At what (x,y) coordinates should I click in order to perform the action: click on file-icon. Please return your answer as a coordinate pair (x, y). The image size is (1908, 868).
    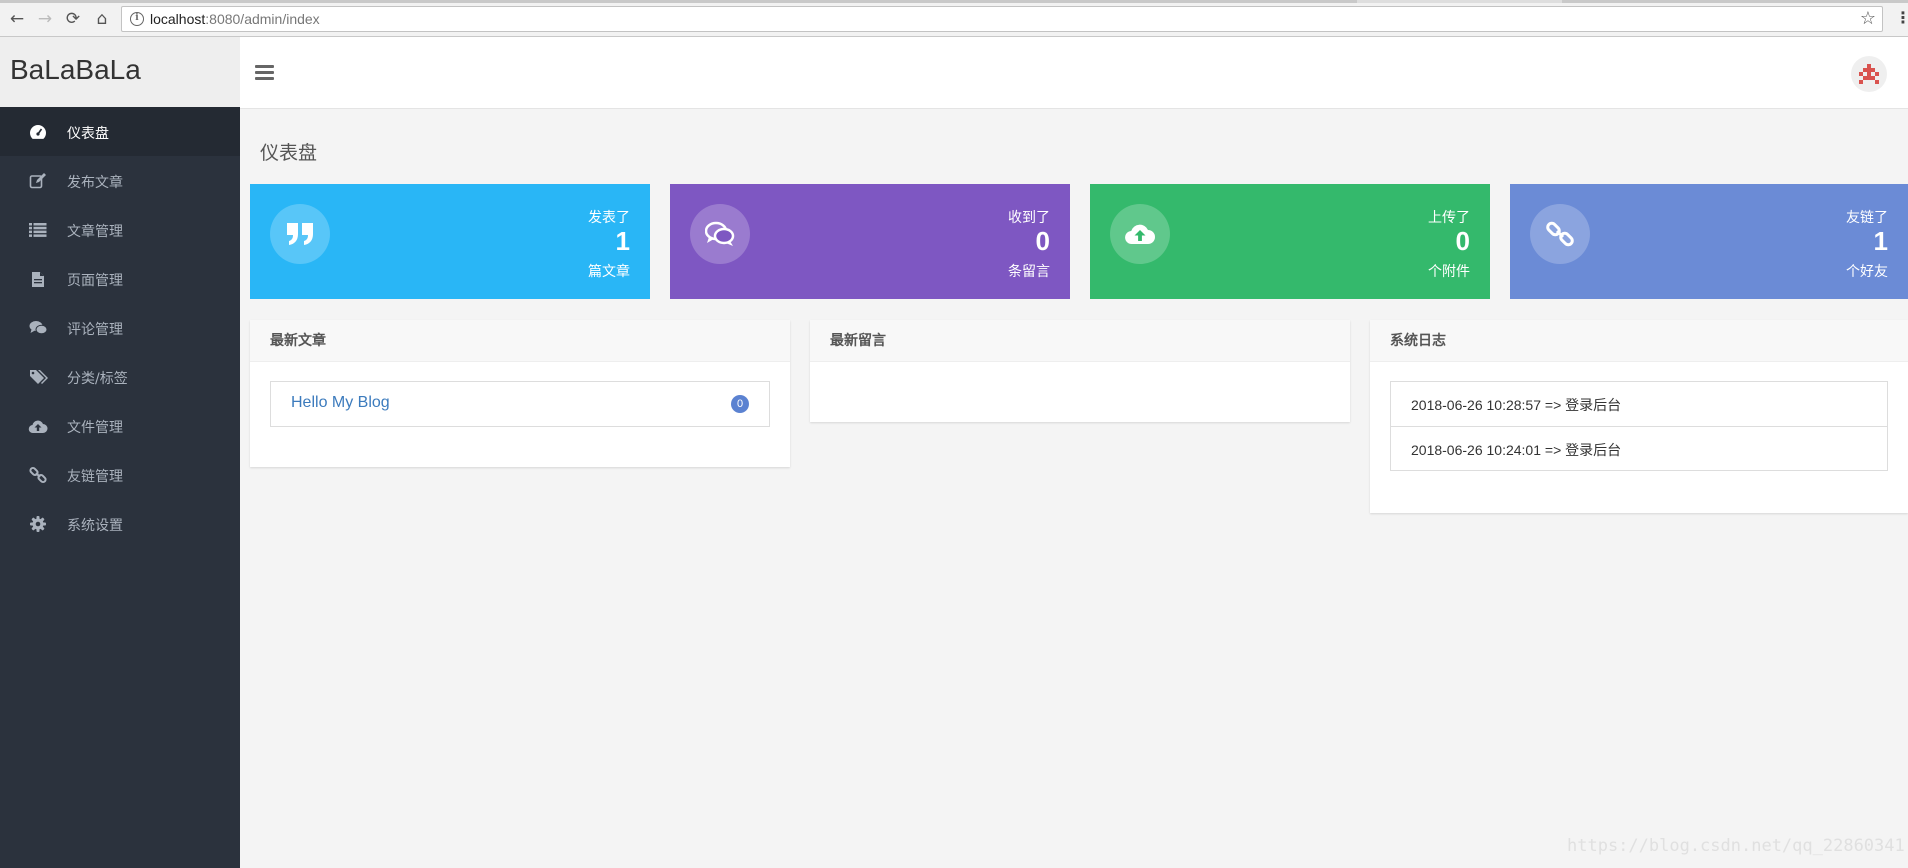
    Looking at the image, I should click on (38, 279).